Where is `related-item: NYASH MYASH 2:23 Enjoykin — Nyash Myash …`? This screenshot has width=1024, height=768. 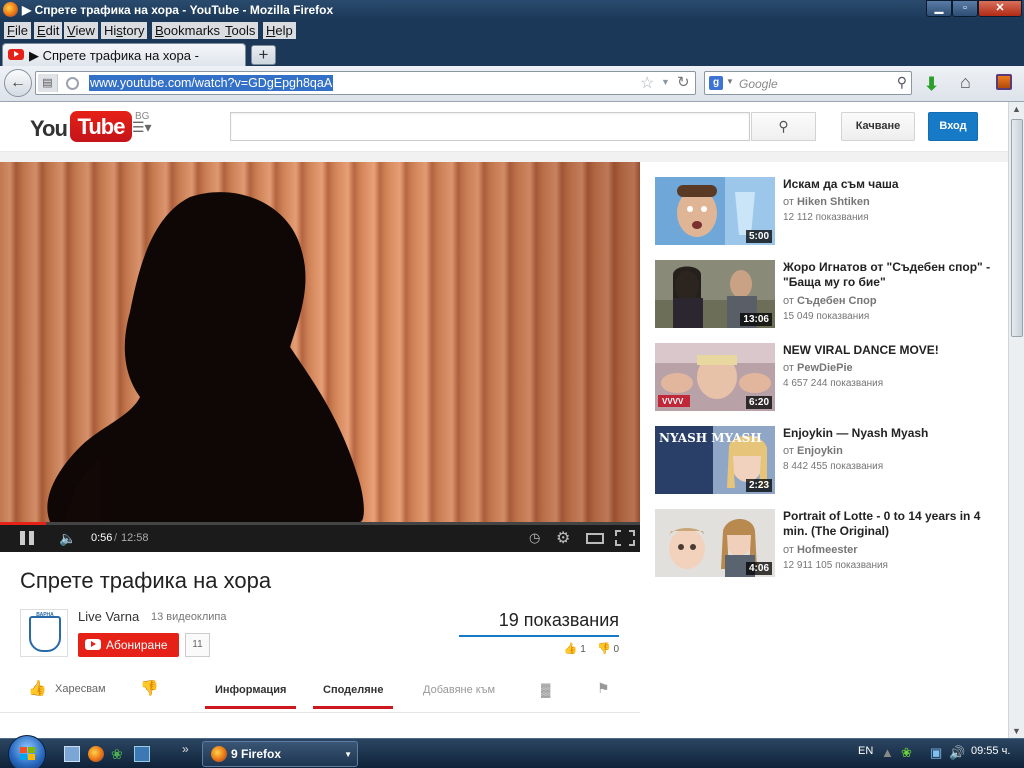
related-item: NYASH MYASH 2:23 Enjoykin — Nyash Myash … is located at coordinates (827, 461).